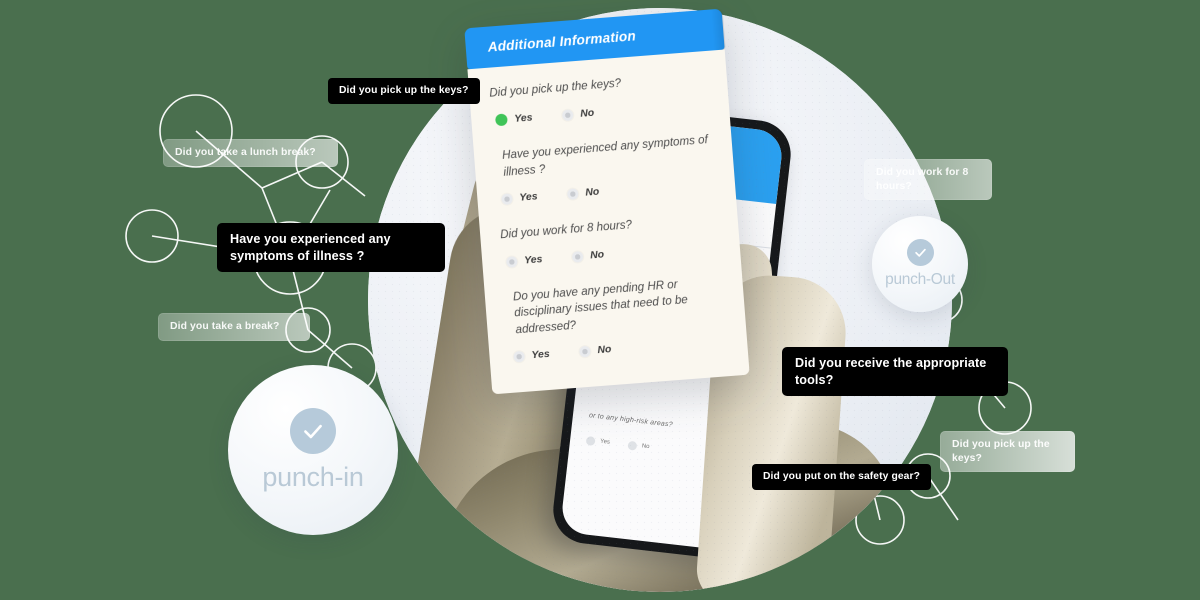 The height and width of the screenshot is (600, 1200). Describe the element at coordinates (920, 279) in the screenshot. I see `punch-out-label: punch-Out` at that location.